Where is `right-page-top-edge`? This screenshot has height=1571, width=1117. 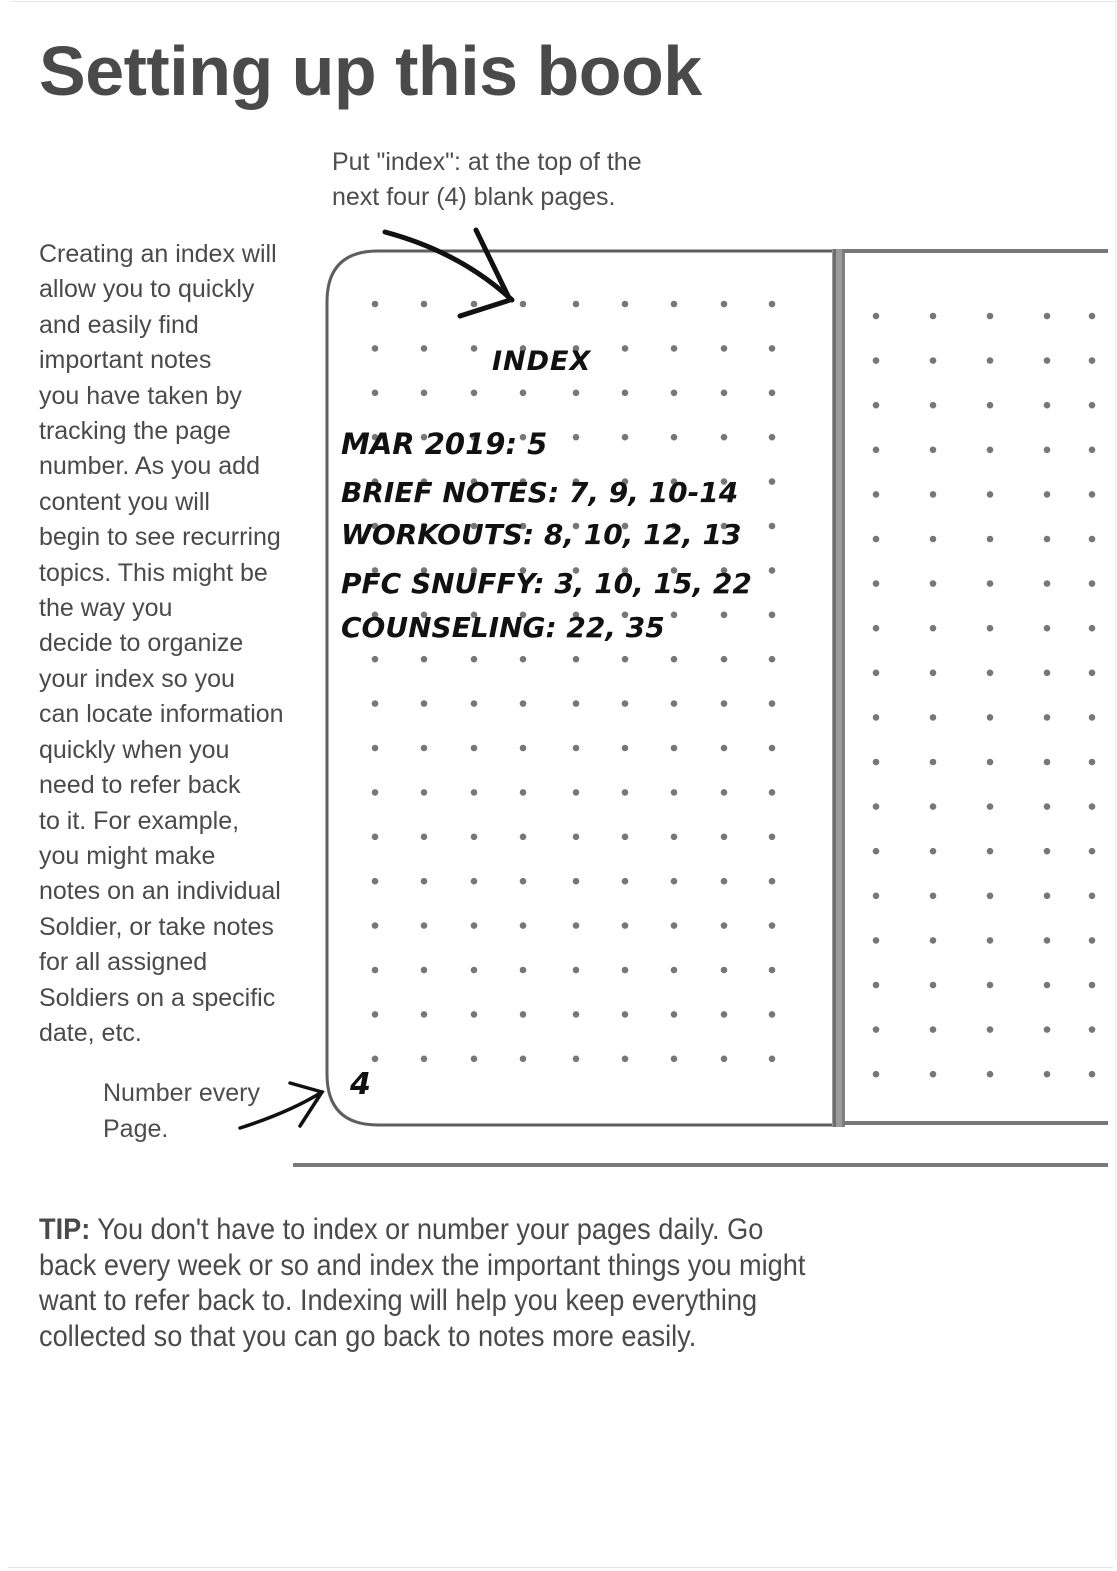
right-page-top-edge is located at coordinates (976, 251).